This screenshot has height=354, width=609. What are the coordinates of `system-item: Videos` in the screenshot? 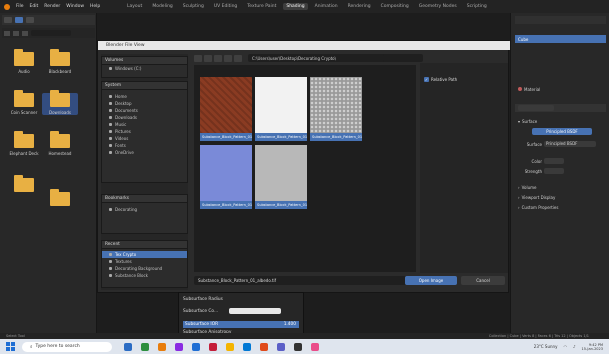 It's located at (144, 138).